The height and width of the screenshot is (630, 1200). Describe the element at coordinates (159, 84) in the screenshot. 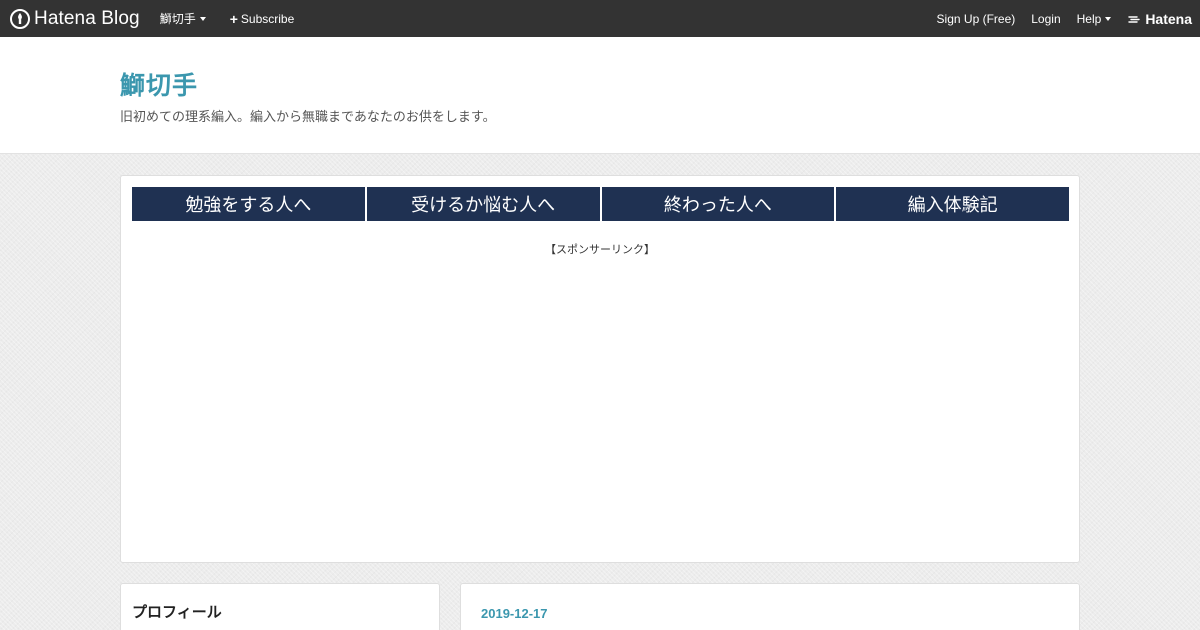

I see `blog-title: 鰤切手` at that location.